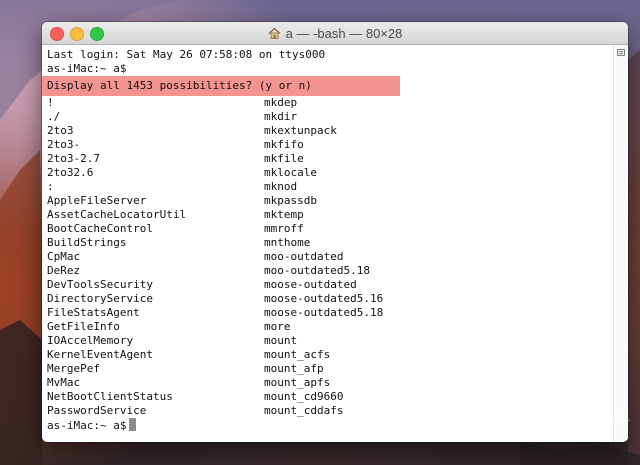 Image resolution: width=640 pixels, height=465 pixels. I want to click on completion-row: KernelEventAgent mount_acfs, so click(330, 355).